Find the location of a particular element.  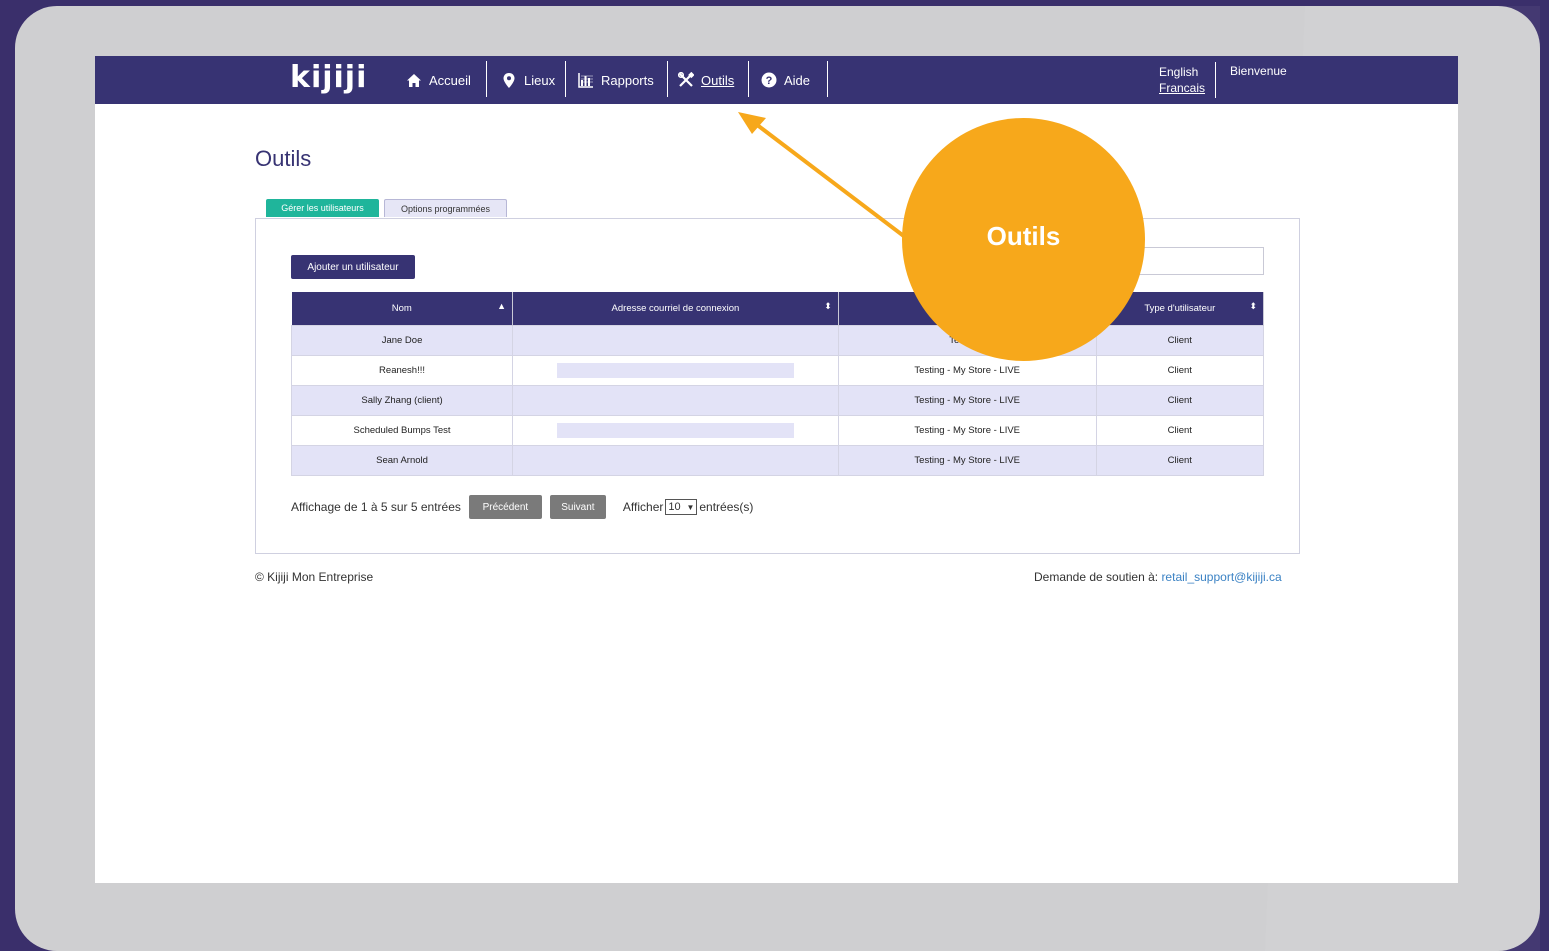

entries-label: entrées(s) is located at coordinates (726, 507).